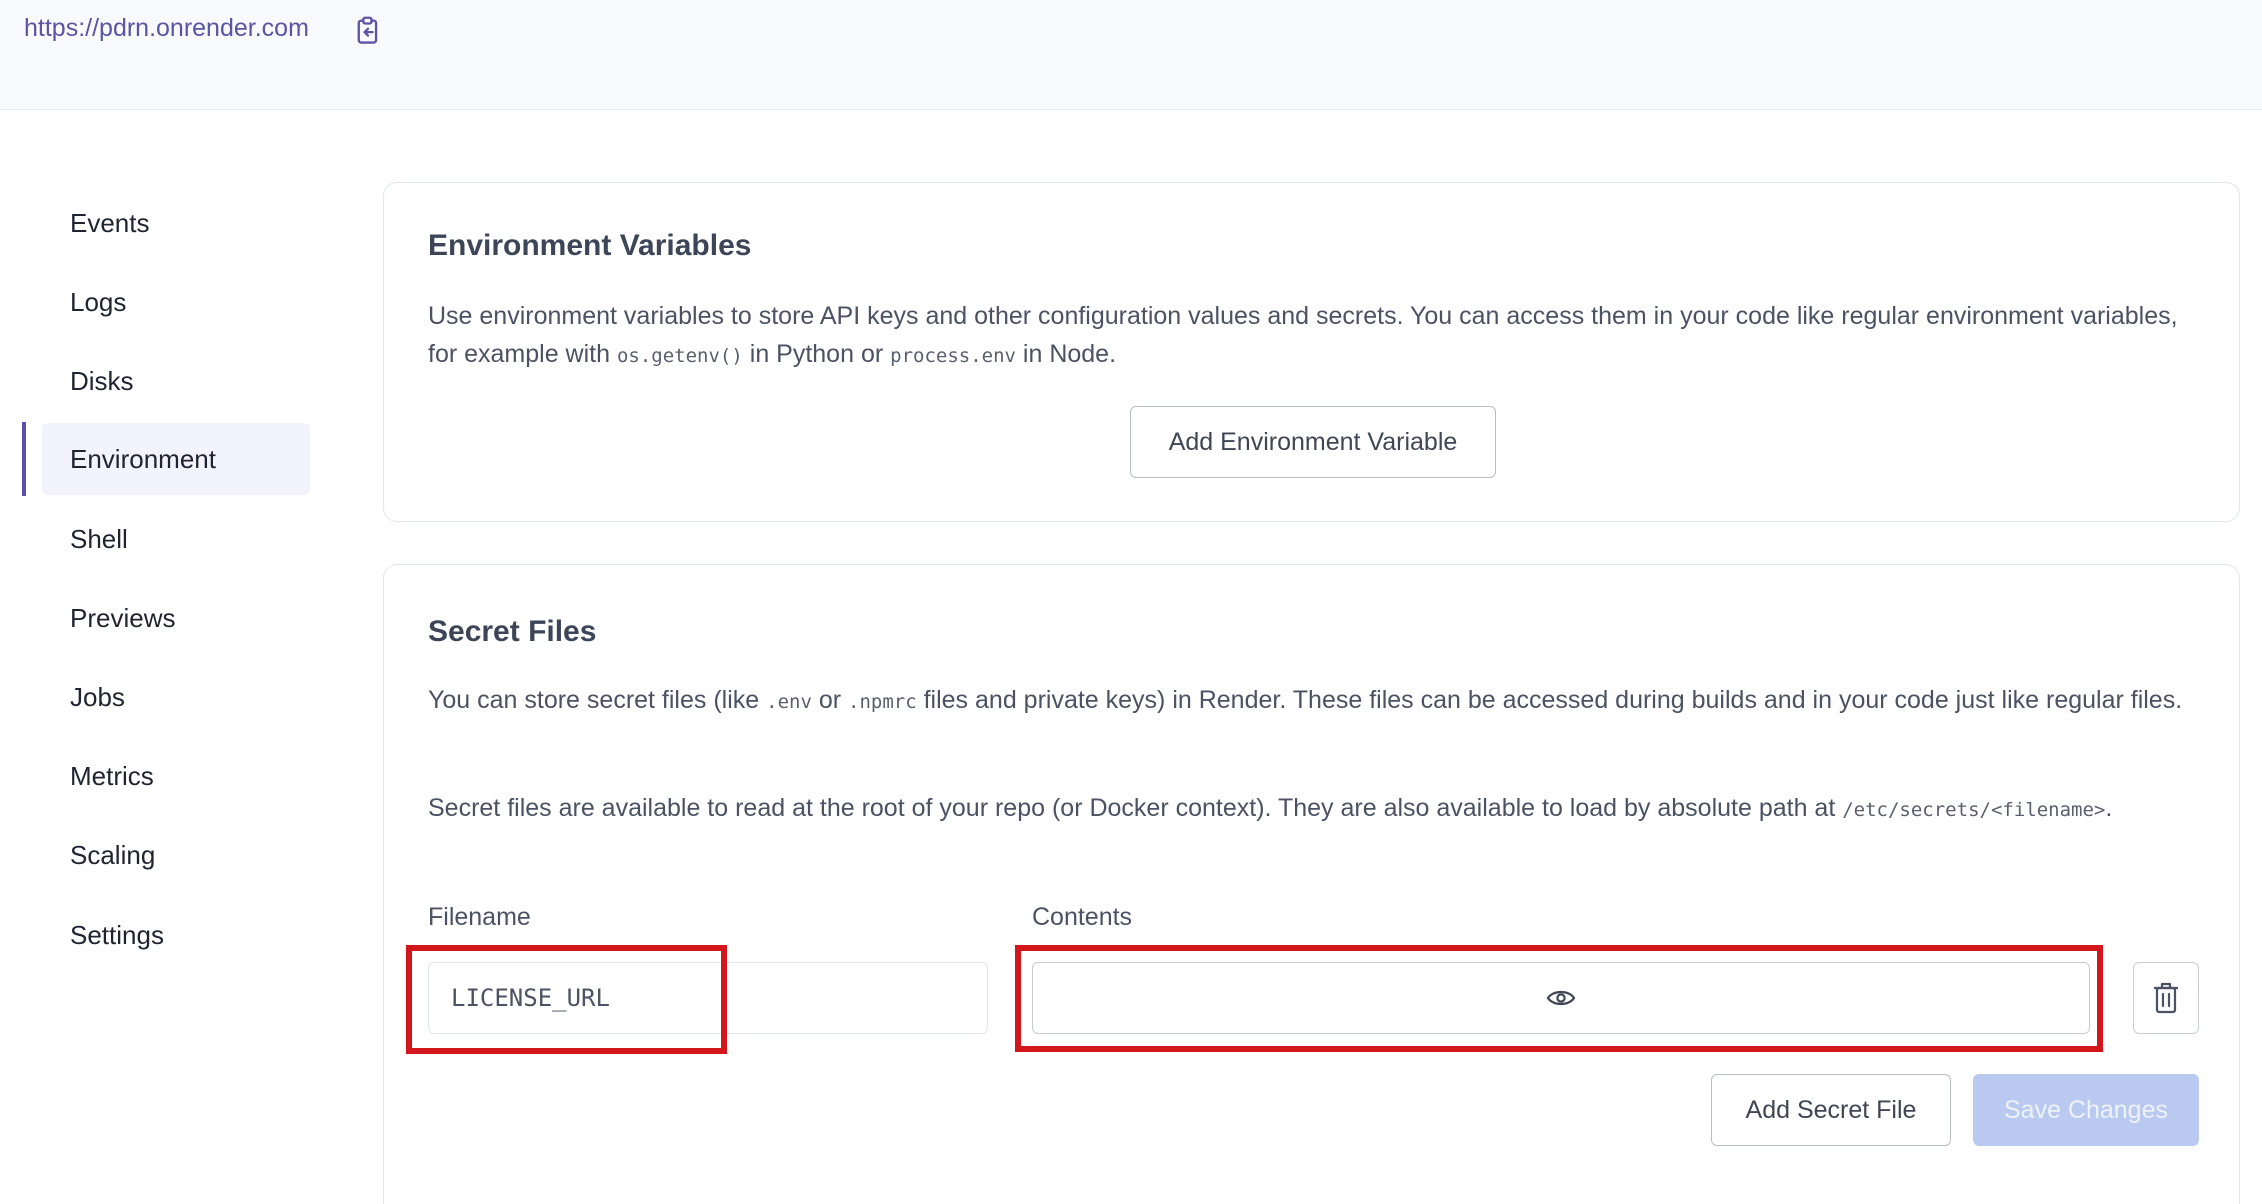 The image size is (2262, 1204). Describe the element at coordinates (1082, 917) in the screenshot. I see `contents-label: Contents` at that location.